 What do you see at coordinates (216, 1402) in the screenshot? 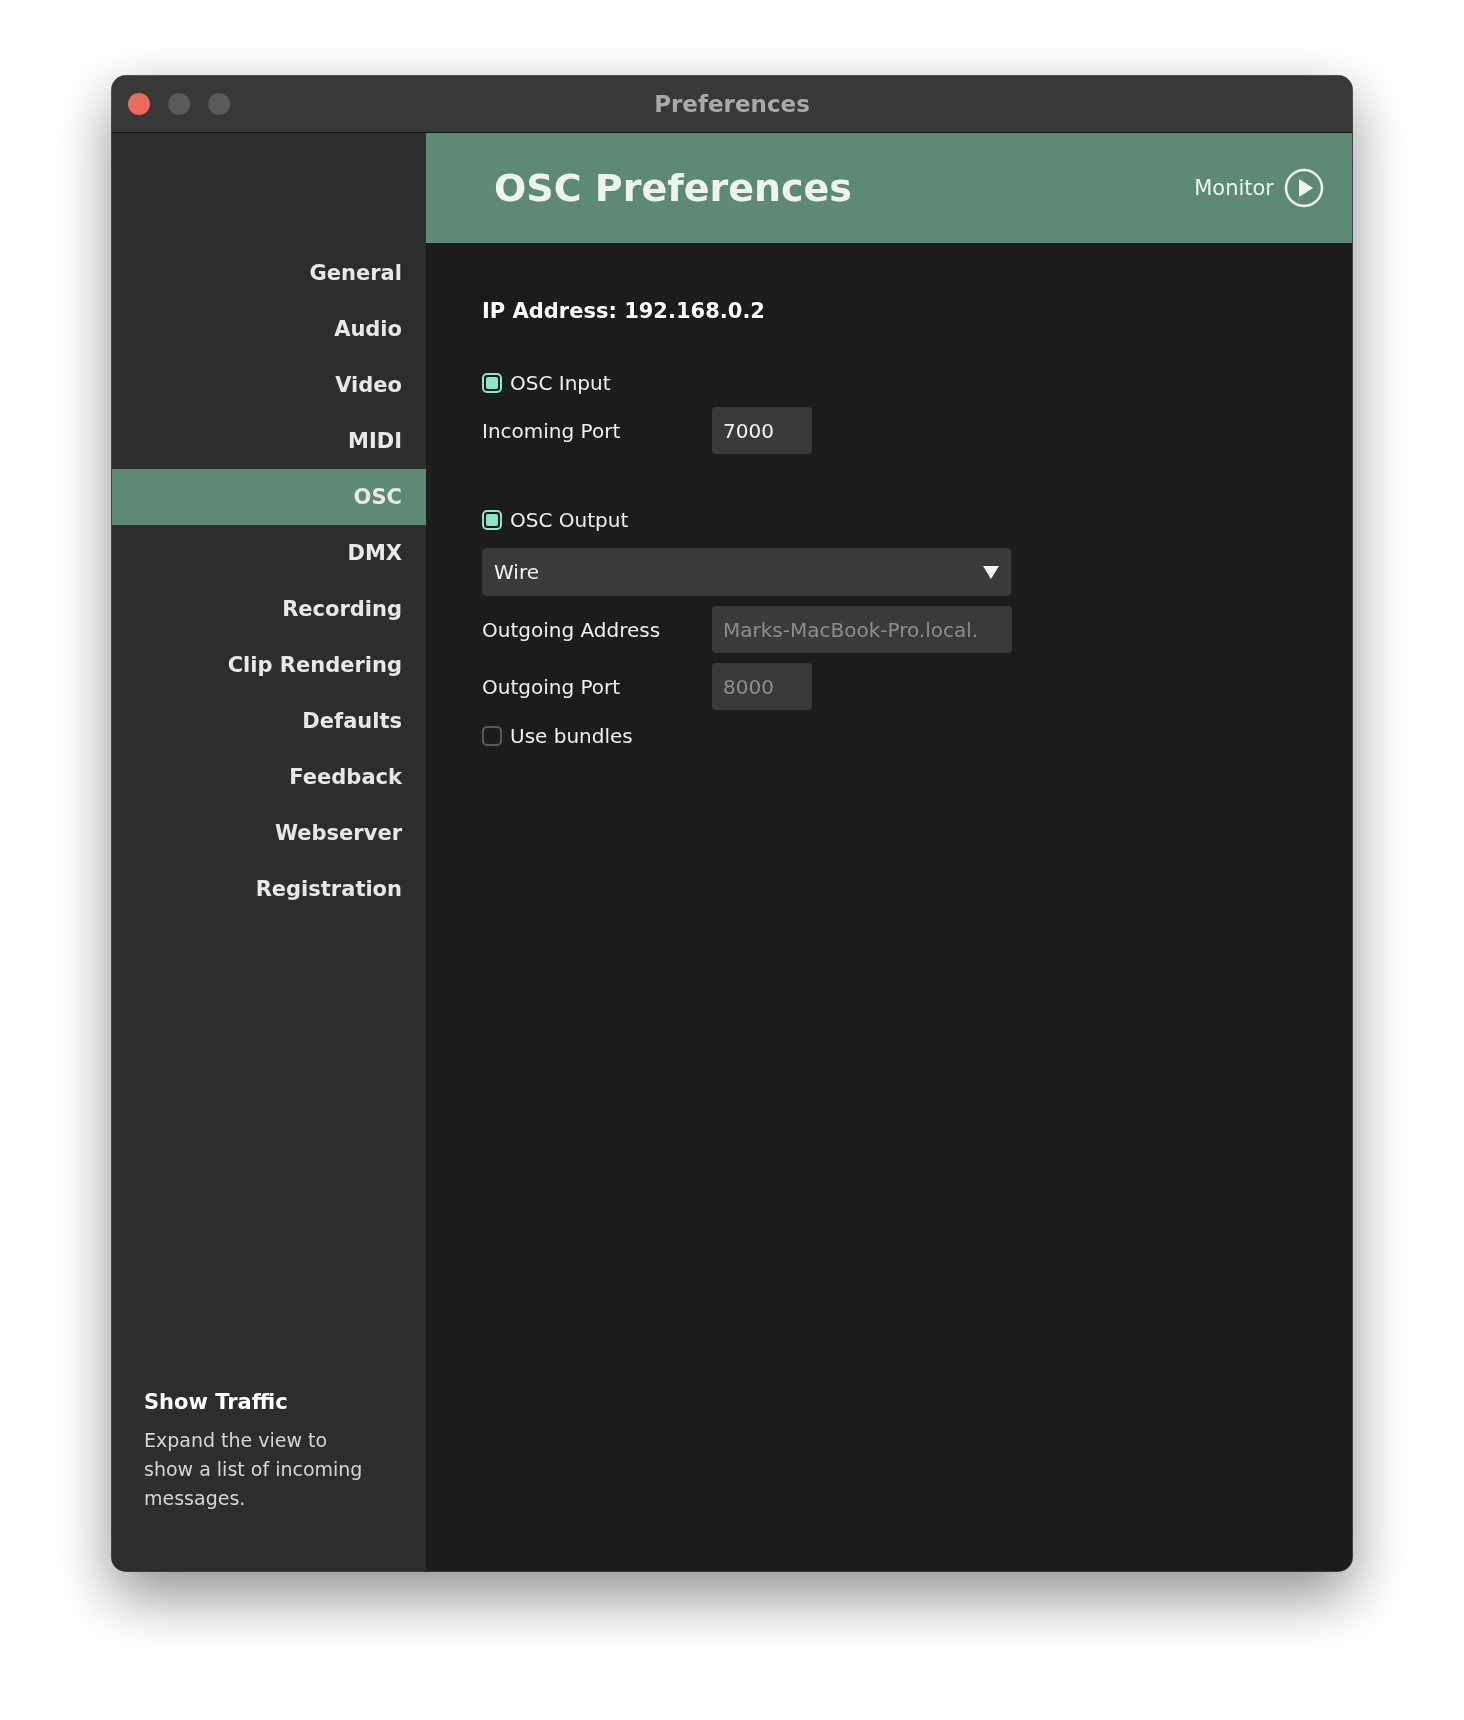
I see `info-title: Show Traffic` at bounding box center [216, 1402].